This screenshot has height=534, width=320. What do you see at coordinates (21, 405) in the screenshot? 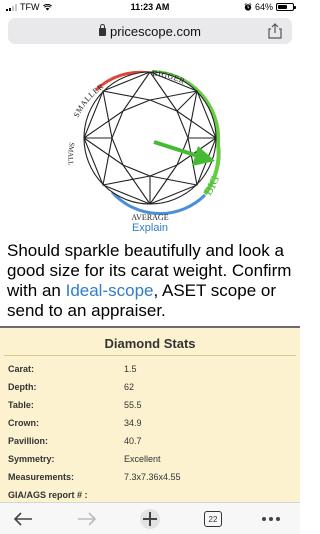
I see `stats-label: Table:` at bounding box center [21, 405].